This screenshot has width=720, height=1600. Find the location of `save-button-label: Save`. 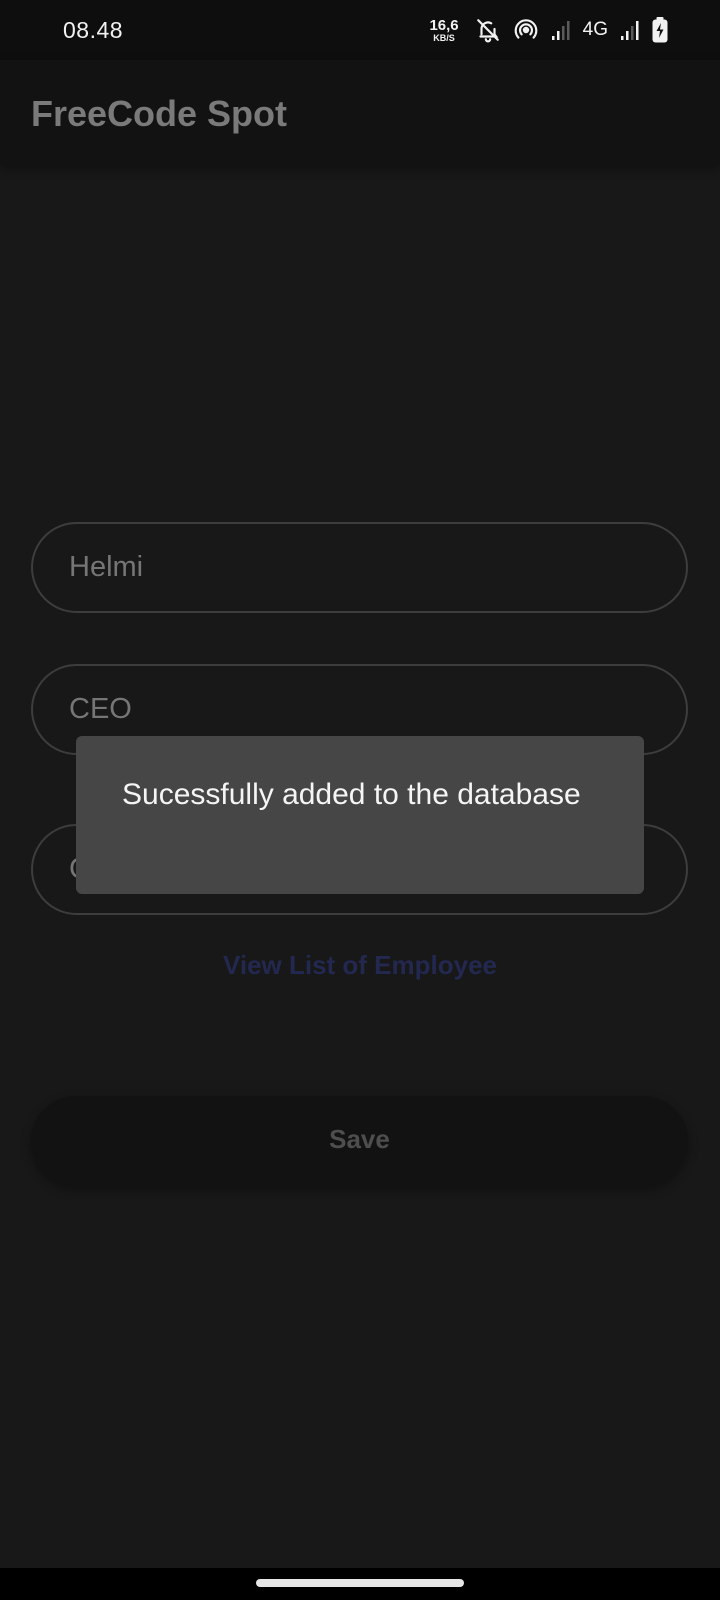

save-button-label: Save is located at coordinates (359, 1139).